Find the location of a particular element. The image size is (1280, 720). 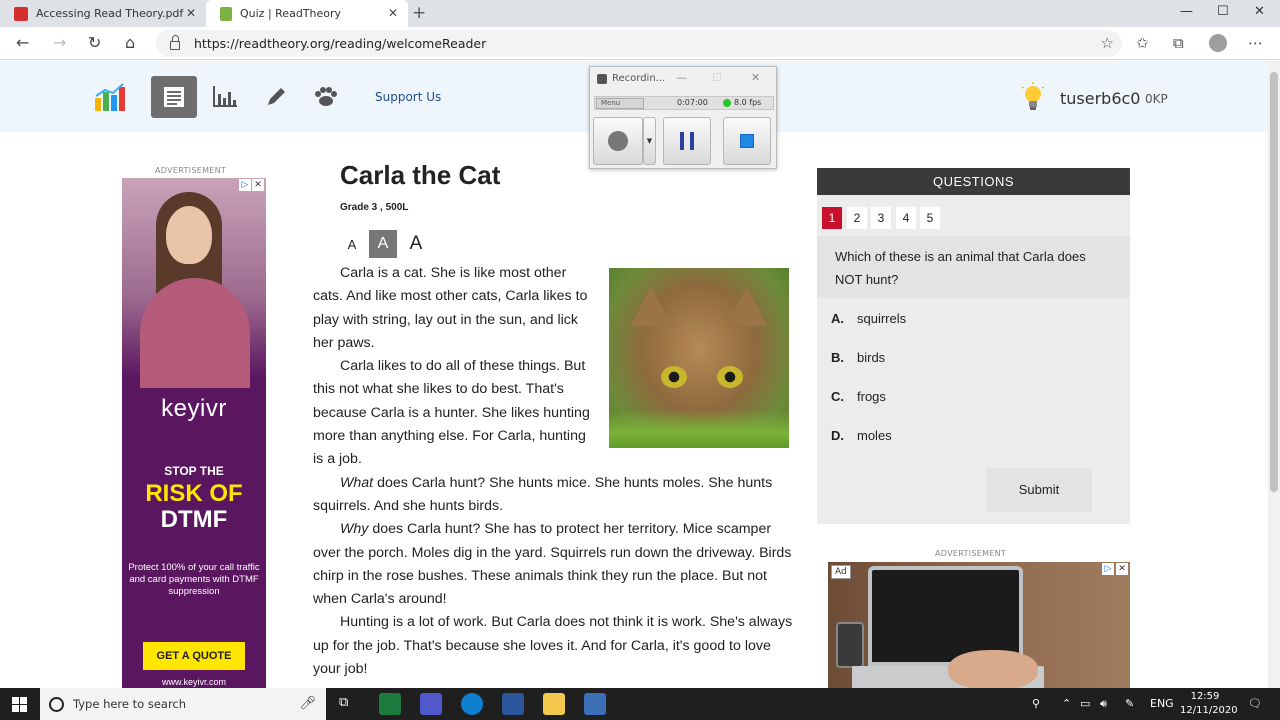

question-number-3: 3 is located at coordinates (881, 218).